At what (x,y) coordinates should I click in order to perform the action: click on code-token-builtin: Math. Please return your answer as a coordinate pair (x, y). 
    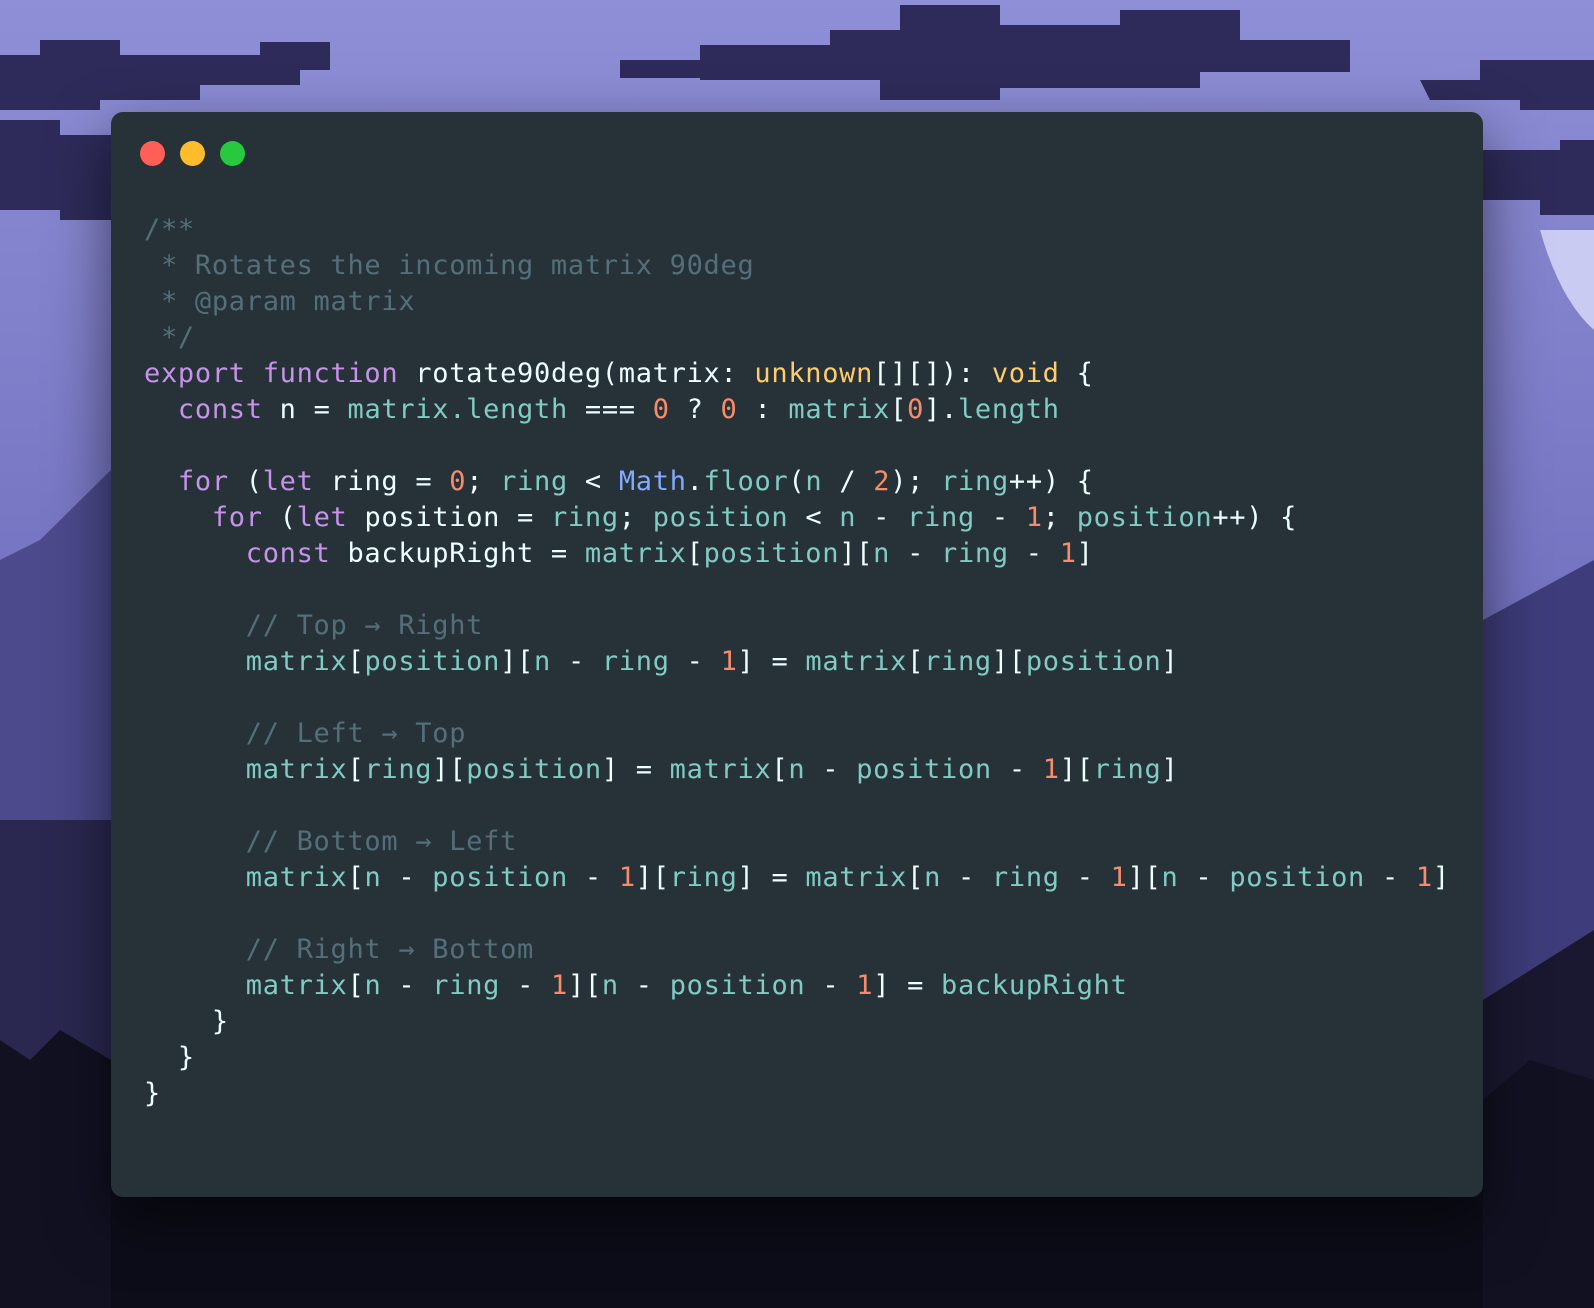
    Looking at the image, I should click on (652, 481).